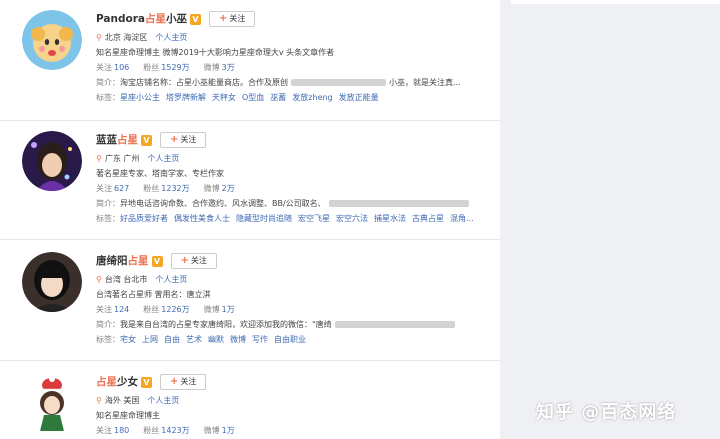 Image resolution: width=720 pixels, height=439 pixels. What do you see at coordinates (121, 188) in the screenshot?
I see `follow-count: 627` at bounding box center [121, 188].